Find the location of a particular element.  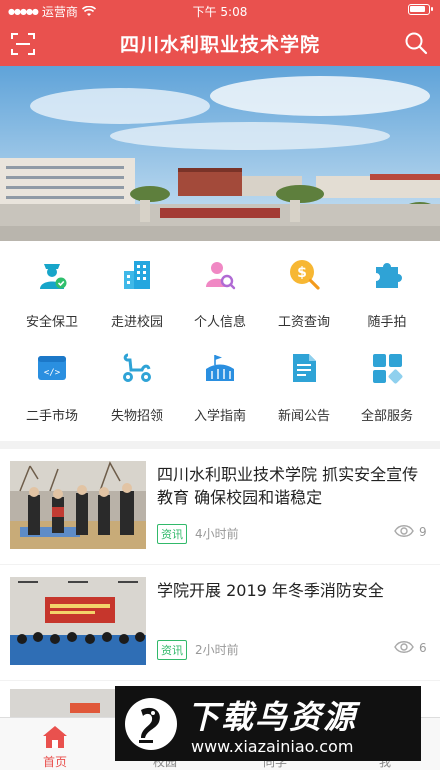

service-label: 入学指南 is located at coordinates (219, 416).